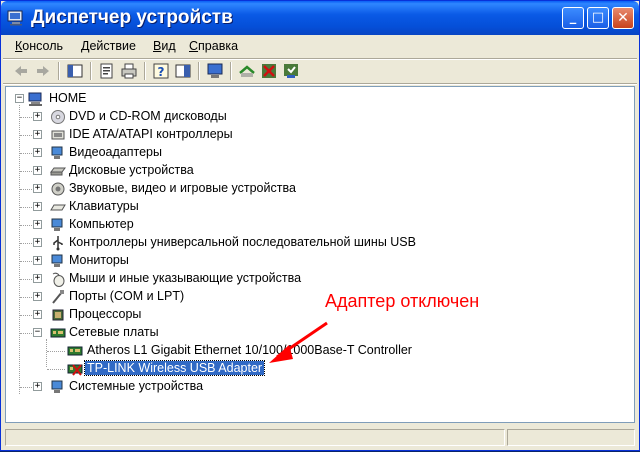  Describe the element at coordinates (573, 18) in the screenshot. I see `minimize-button: _` at that location.